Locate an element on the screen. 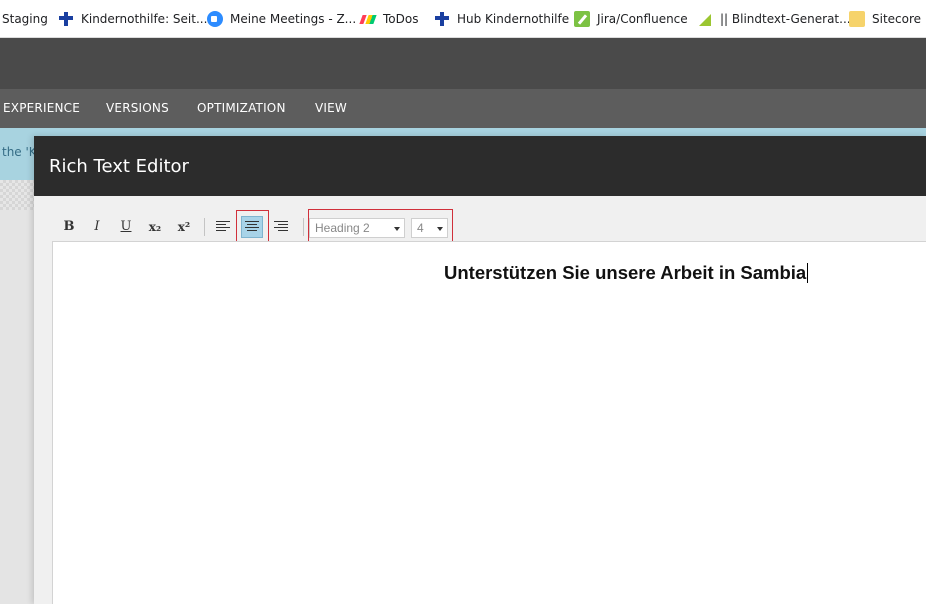 Image resolution: width=926 pixels, height=604 pixels. align-center-highlight is located at coordinates (252, 226).